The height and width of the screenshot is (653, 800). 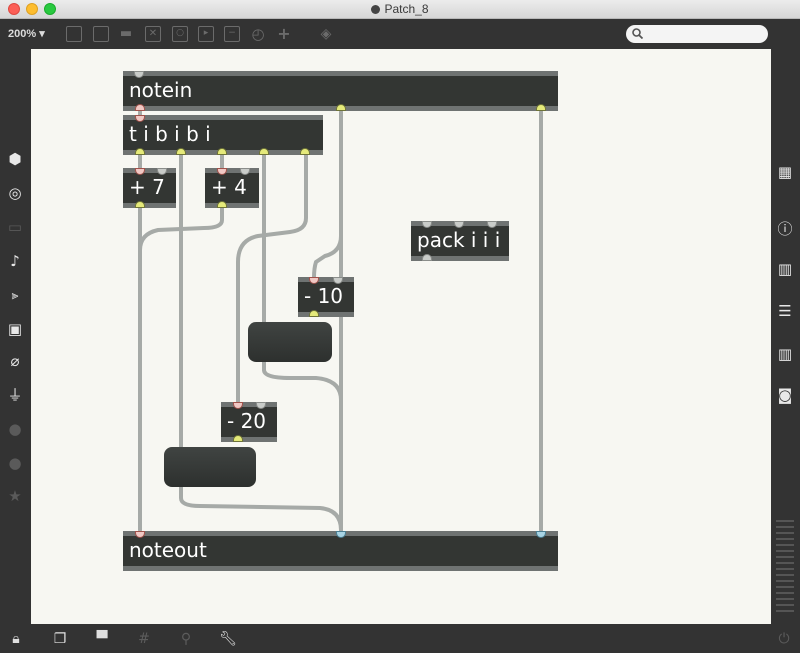 What do you see at coordinates (15, 227) in the screenshot?
I see `video-icon: ▭` at bounding box center [15, 227].